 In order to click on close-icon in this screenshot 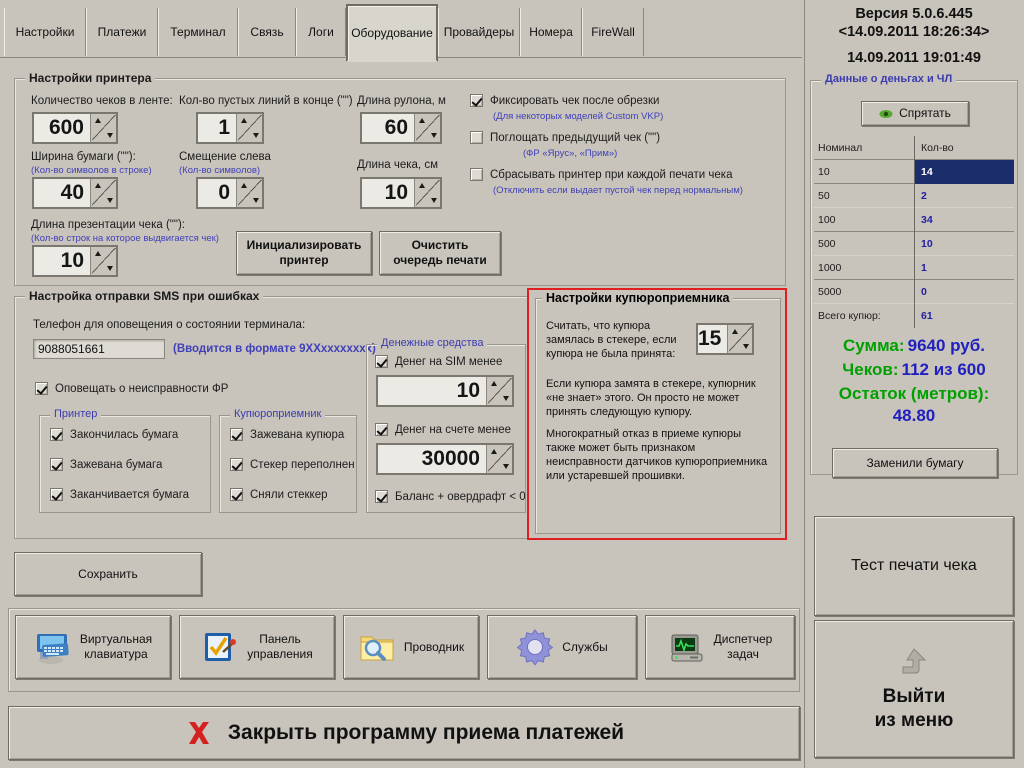, I will do `click(198, 733)`.